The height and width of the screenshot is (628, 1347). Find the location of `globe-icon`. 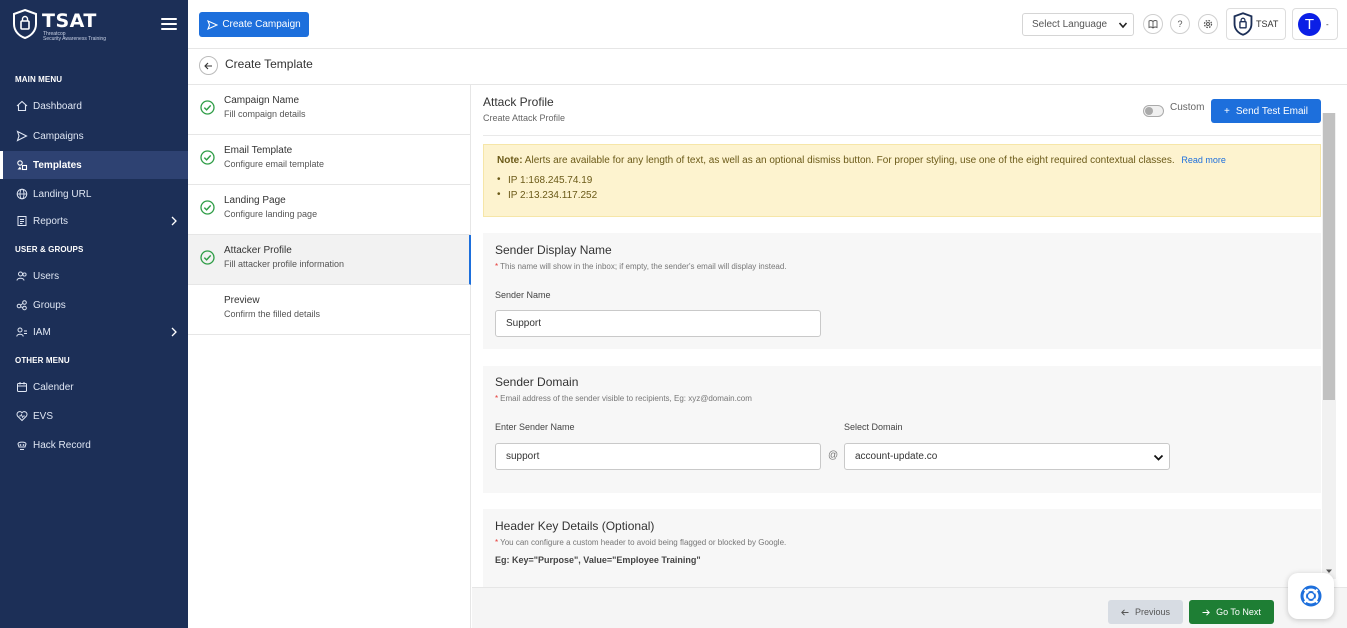

globe-icon is located at coordinates (22, 194).